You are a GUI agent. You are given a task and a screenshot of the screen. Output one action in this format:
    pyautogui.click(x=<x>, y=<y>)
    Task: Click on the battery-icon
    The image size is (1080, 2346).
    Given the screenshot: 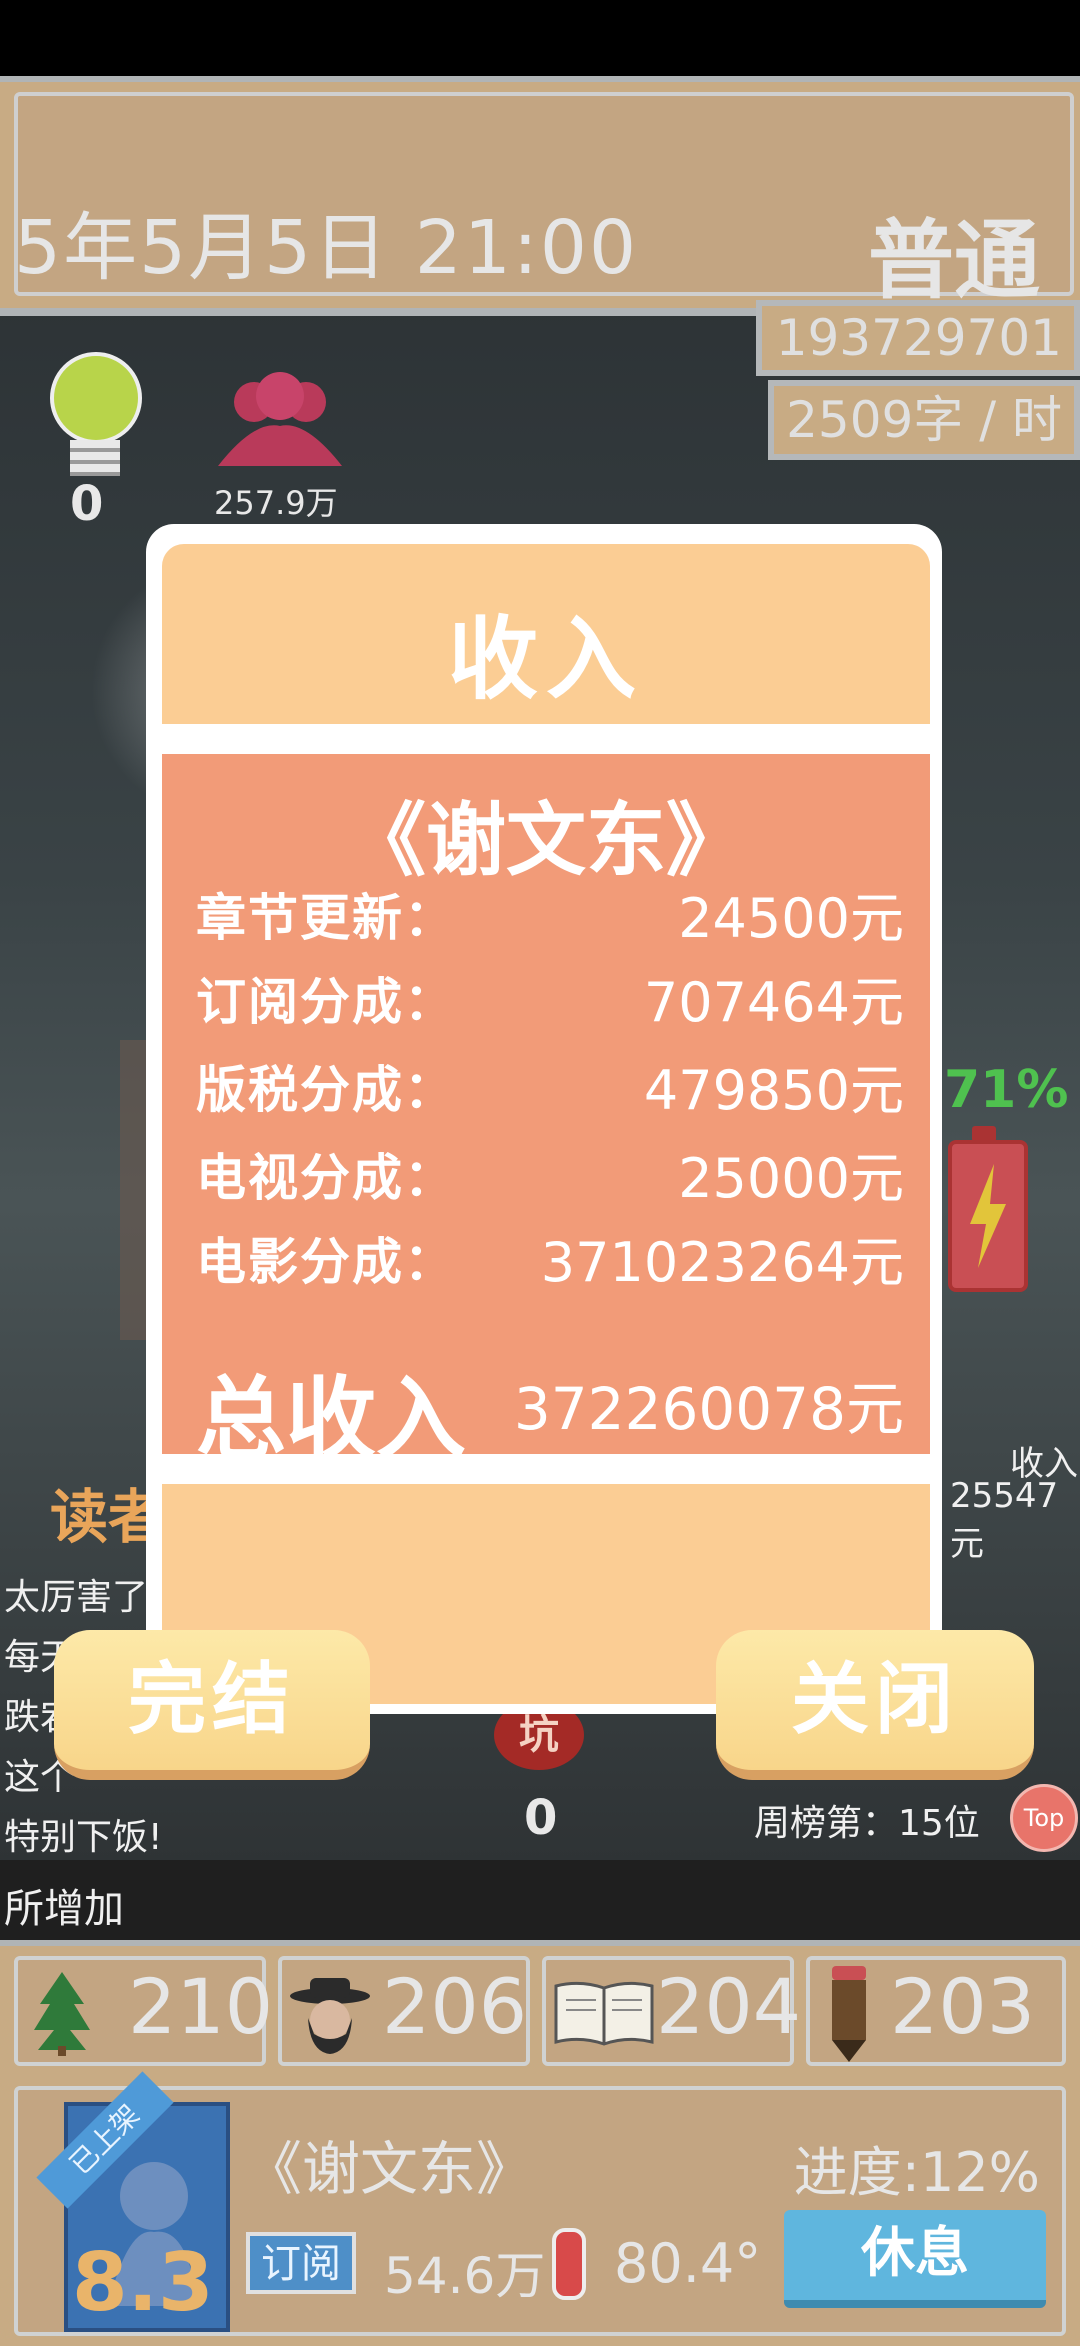 What is the action you would take?
    pyautogui.click(x=988, y=1216)
    